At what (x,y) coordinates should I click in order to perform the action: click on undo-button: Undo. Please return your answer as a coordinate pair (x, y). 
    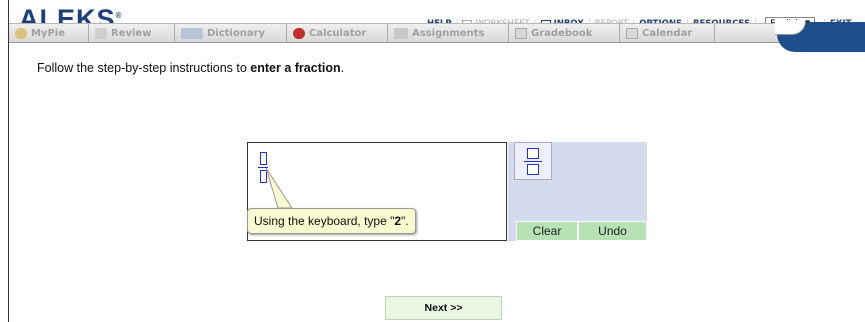
    Looking at the image, I should click on (612, 231).